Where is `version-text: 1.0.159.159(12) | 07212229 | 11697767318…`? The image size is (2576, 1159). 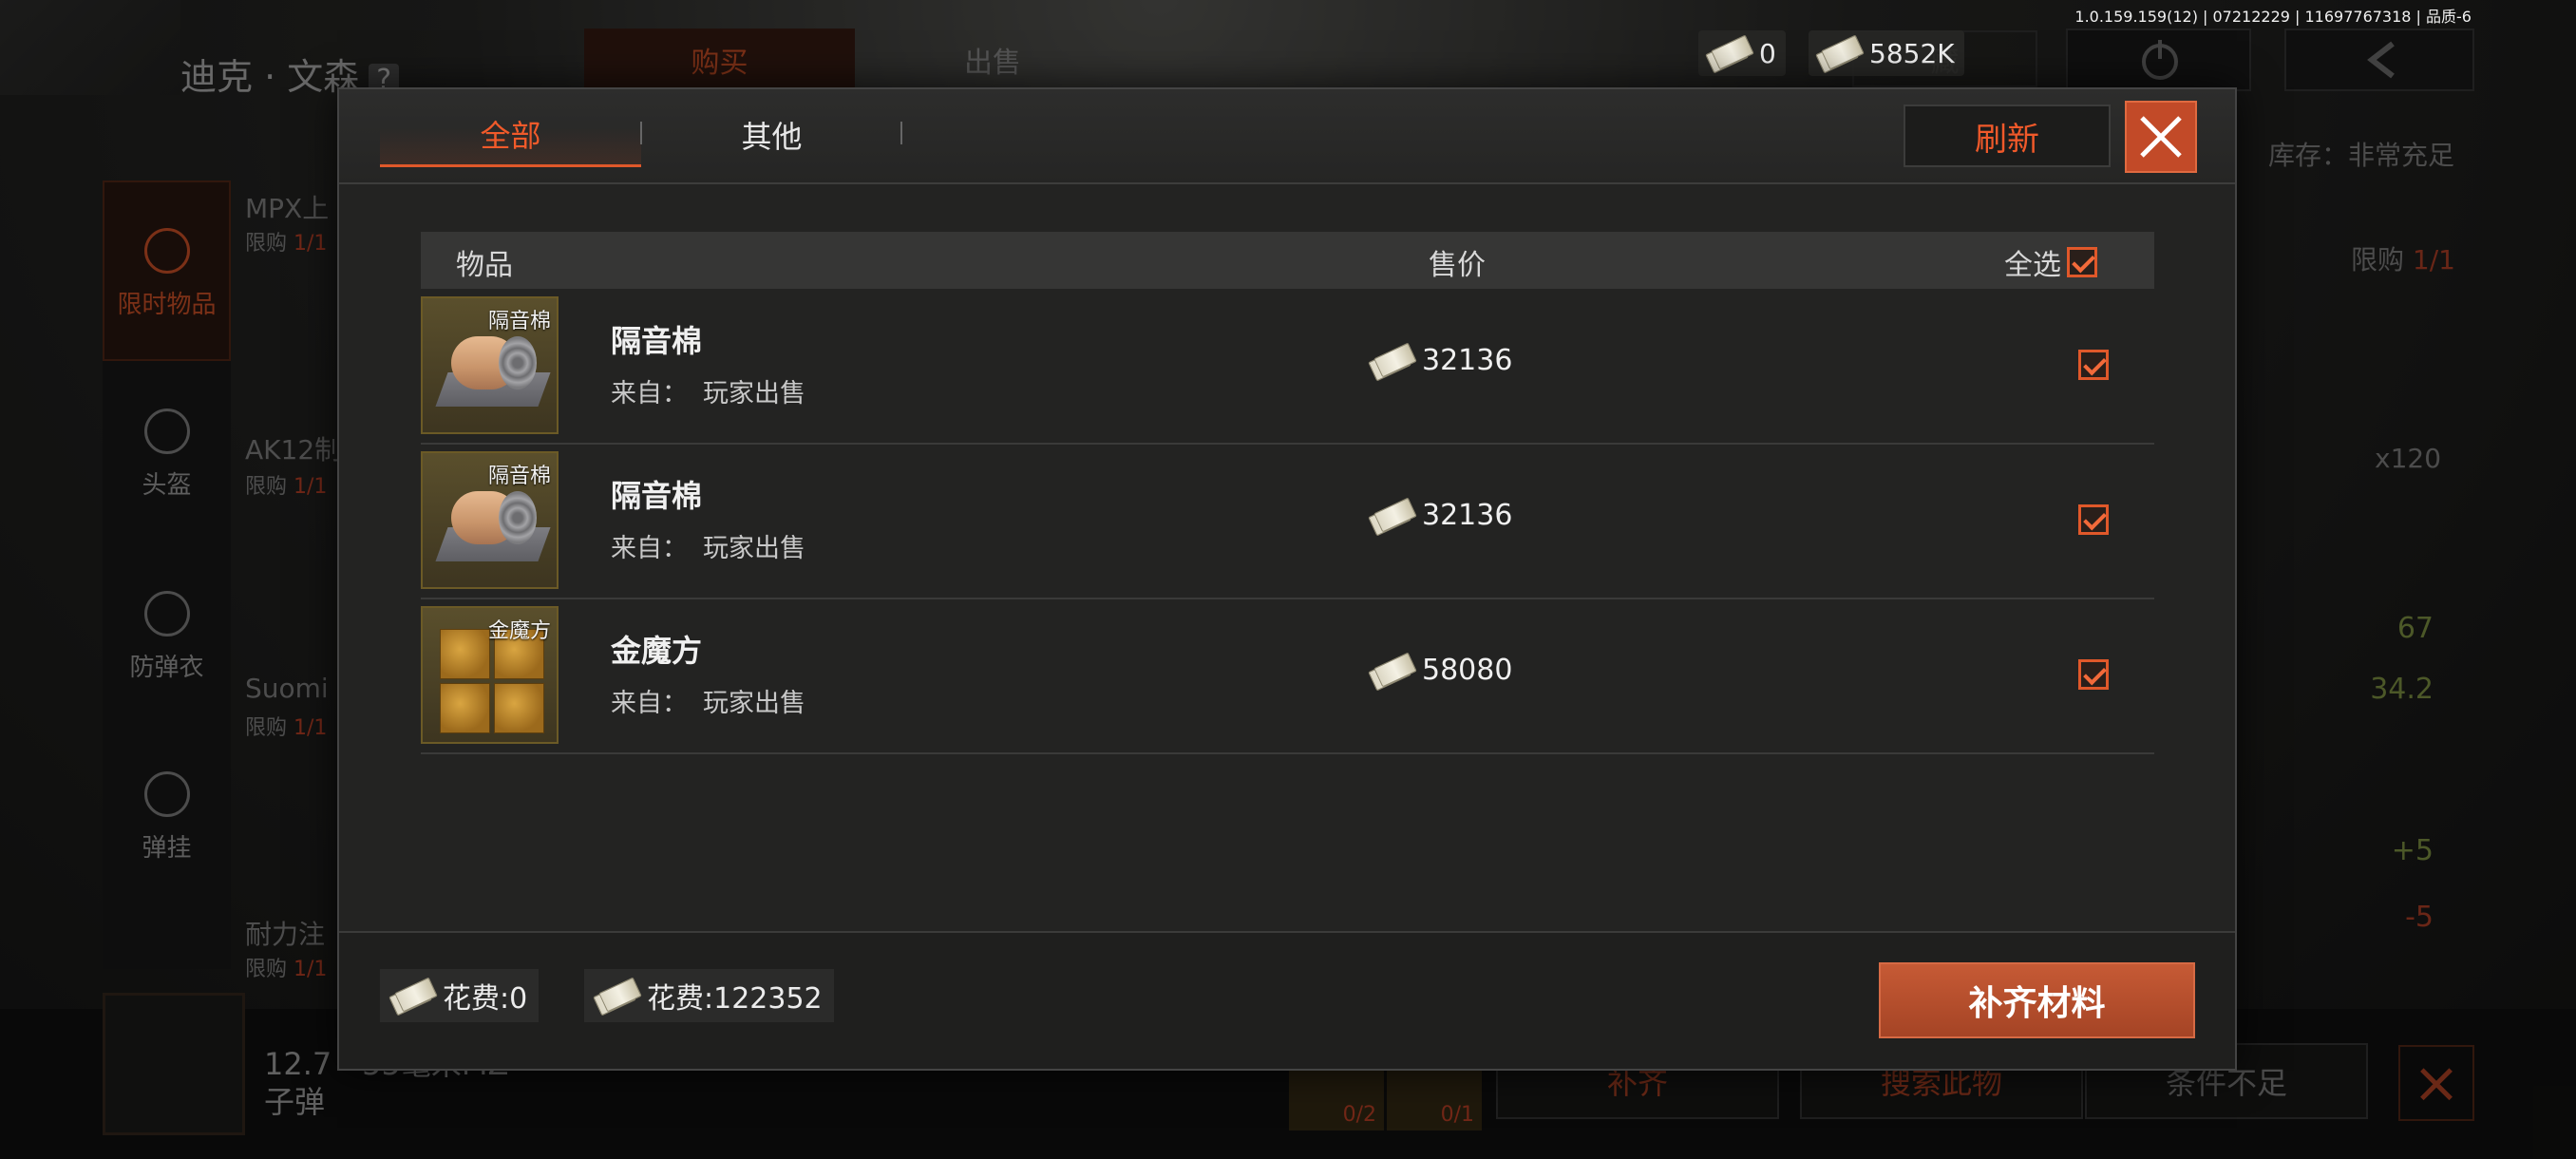
version-text: 1.0.159.159(12) | 07212229 | 11697767318… is located at coordinates (2273, 17).